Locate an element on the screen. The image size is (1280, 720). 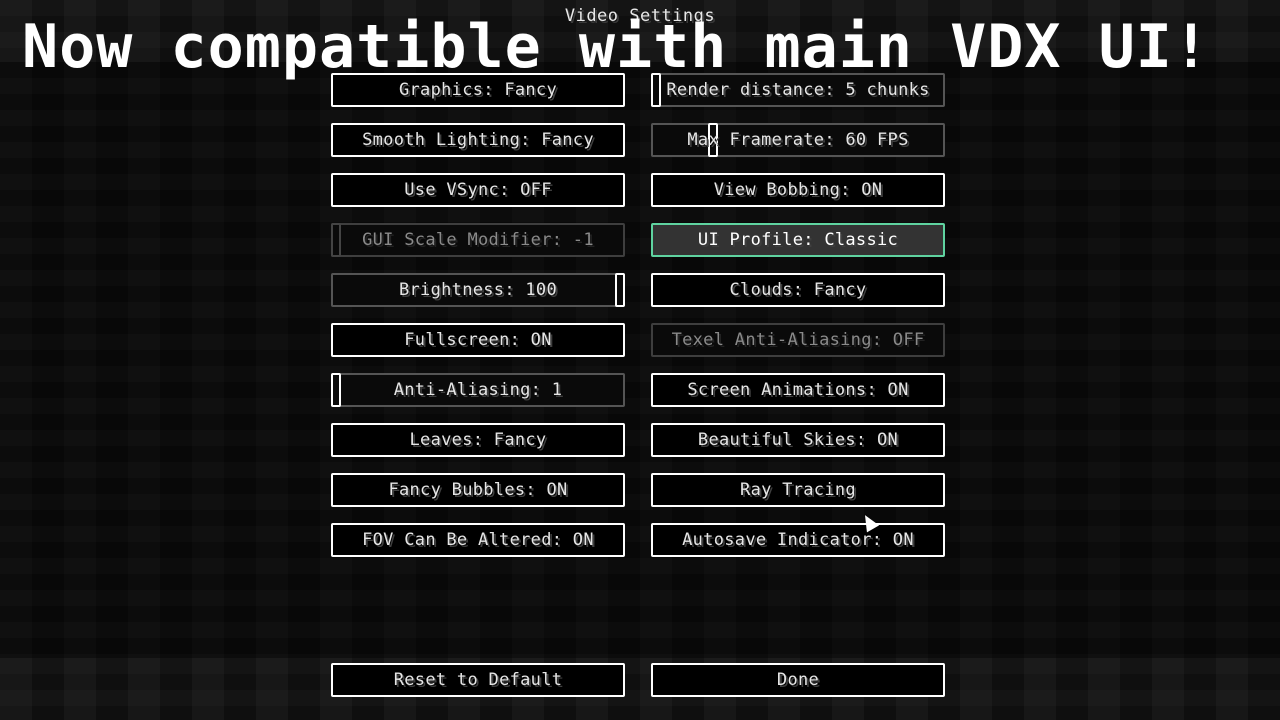
option-label: Clouds: Fancy is located at coordinates (798, 290).